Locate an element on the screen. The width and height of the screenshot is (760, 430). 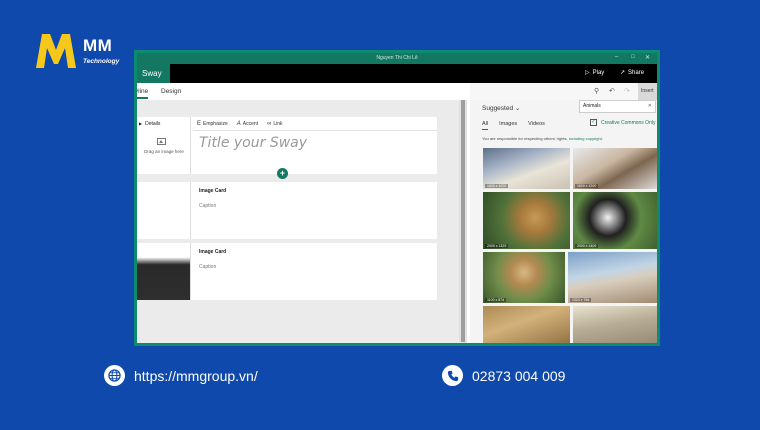
image-thumbnail: 2000 x 1409 is located at coordinates (615, 220).